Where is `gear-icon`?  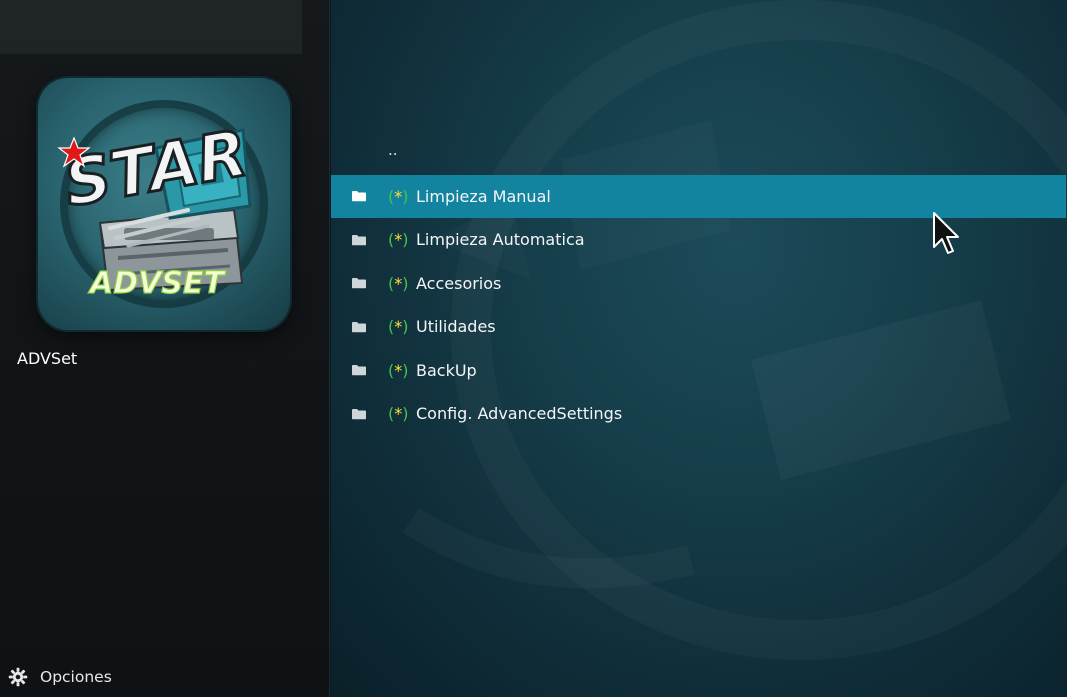 gear-icon is located at coordinates (18, 677).